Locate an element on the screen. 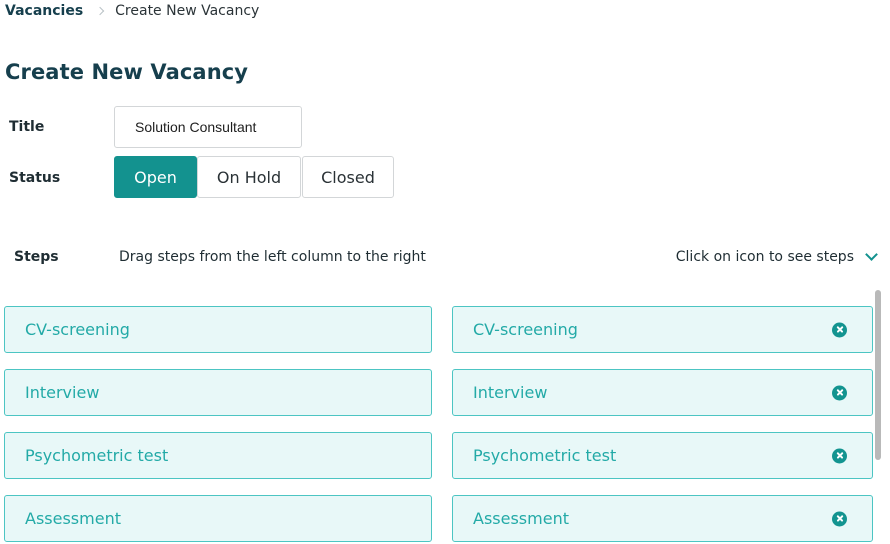 The height and width of the screenshot is (544, 890). selected-step: Assessment is located at coordinates (662, 518).